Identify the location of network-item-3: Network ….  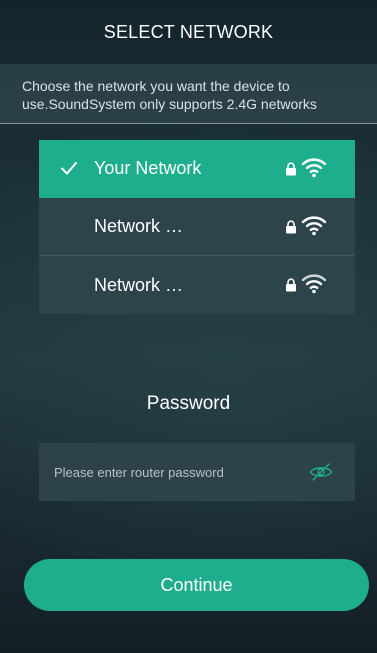
(197, 285).